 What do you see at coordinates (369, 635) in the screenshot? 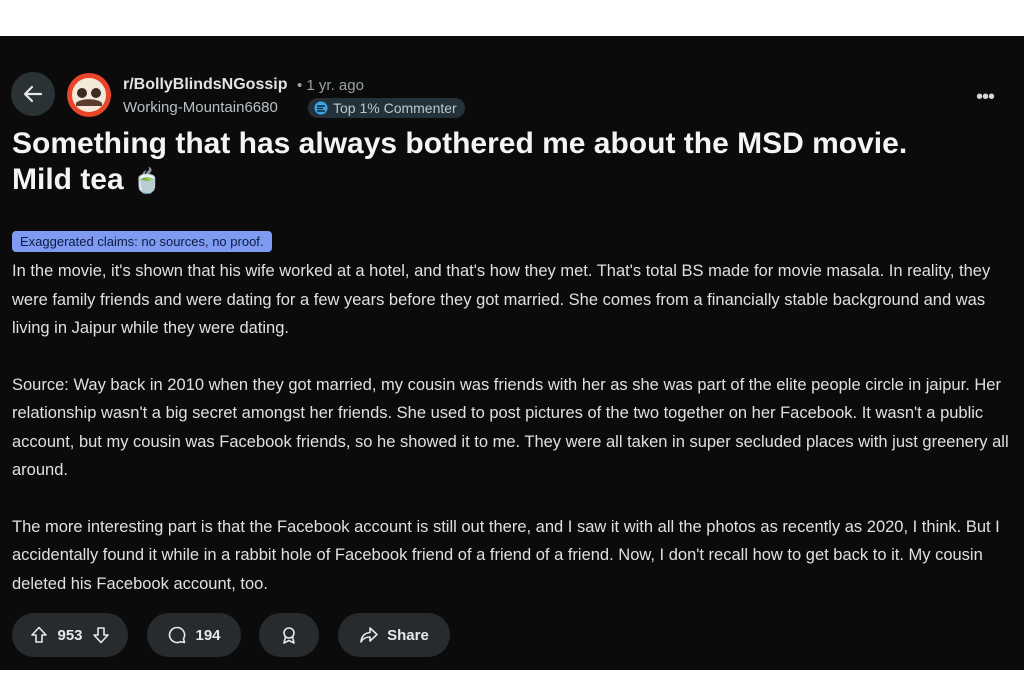
I see `share-icon` at bounding box center [369, 635].